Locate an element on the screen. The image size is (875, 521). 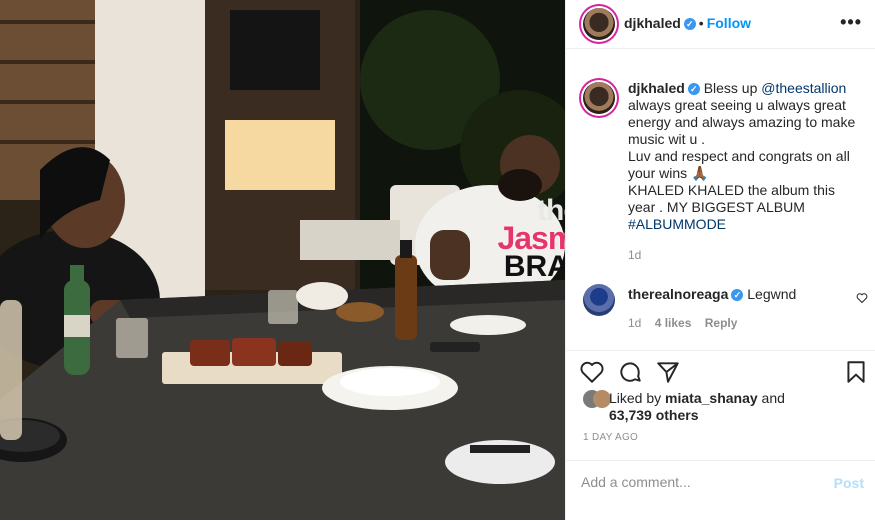
likes-text: Liked by miata_shanay and 63,739 others is located at coordinates (734, 407).